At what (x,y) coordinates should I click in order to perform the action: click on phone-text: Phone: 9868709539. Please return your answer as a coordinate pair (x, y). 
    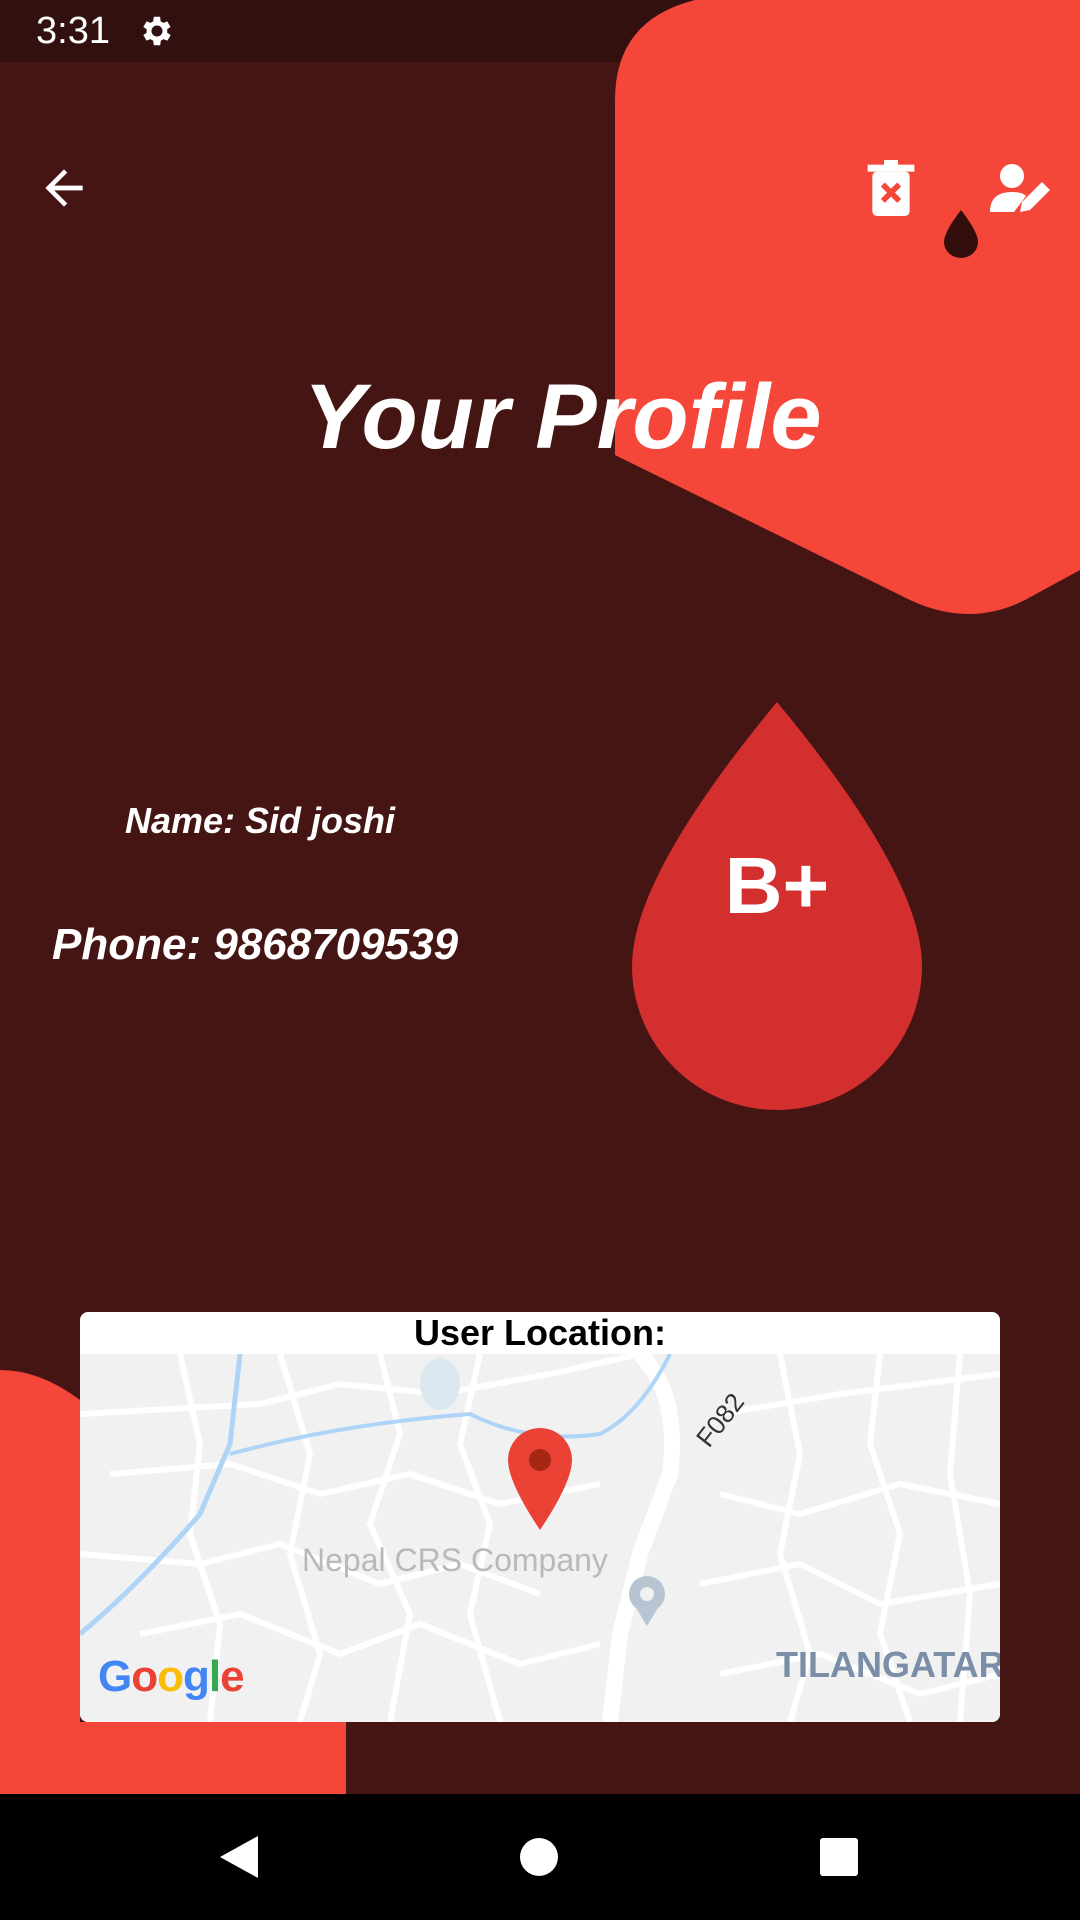
    Looking at the image, I should click on (255, 944).